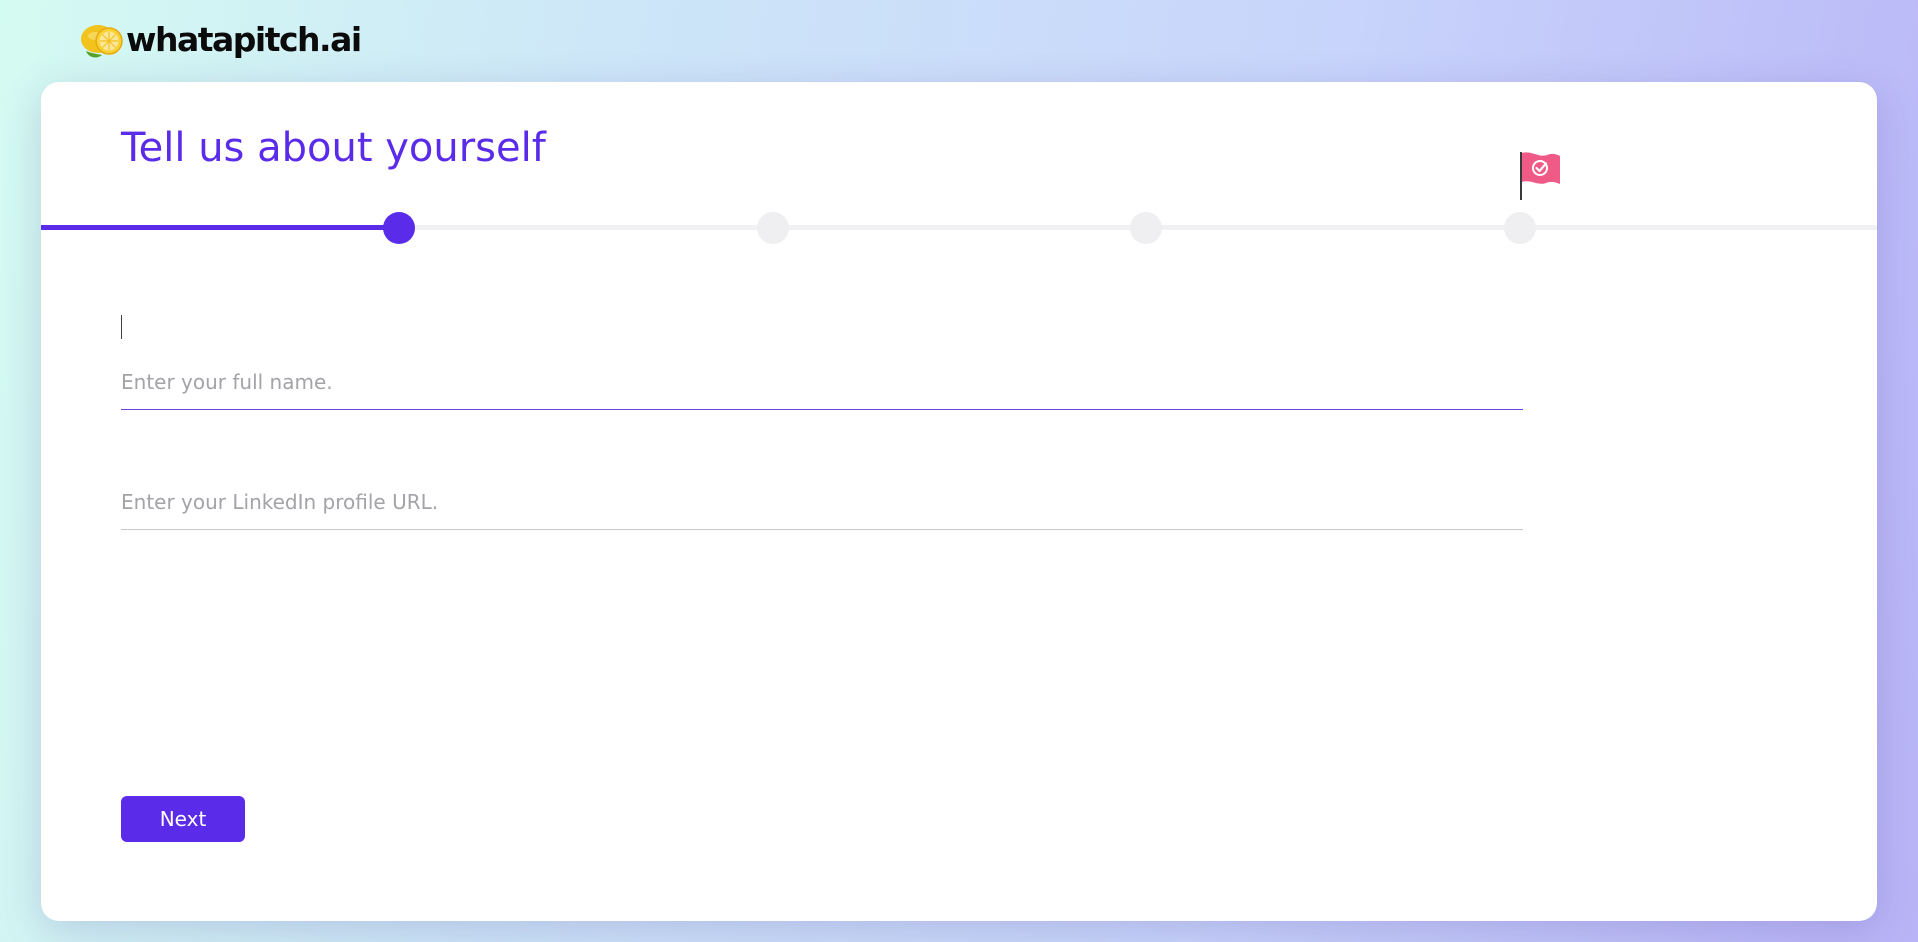 This screenshot has width=1918, height=942. Describe the element at coordinates (1520, 228) in the screenshot. I see `step-4-marker` at that location.